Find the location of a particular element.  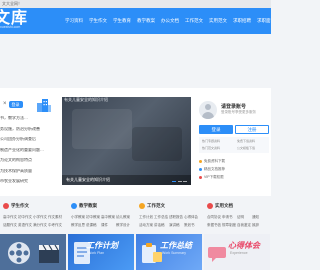

list-item: 公司团办分析调查后 is located at coordinates (28, 142).